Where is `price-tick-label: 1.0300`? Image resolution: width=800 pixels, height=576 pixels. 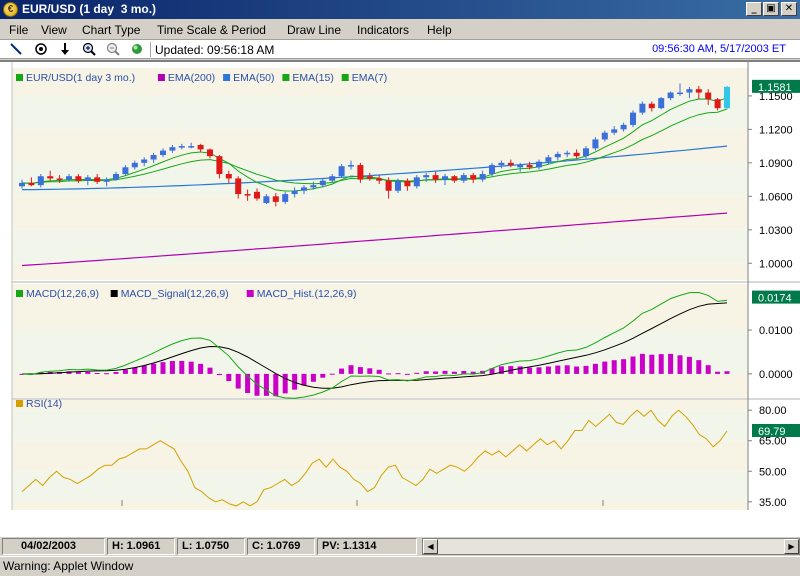
price-tick-label: 1.0300 is located at coordinates (776, 231).